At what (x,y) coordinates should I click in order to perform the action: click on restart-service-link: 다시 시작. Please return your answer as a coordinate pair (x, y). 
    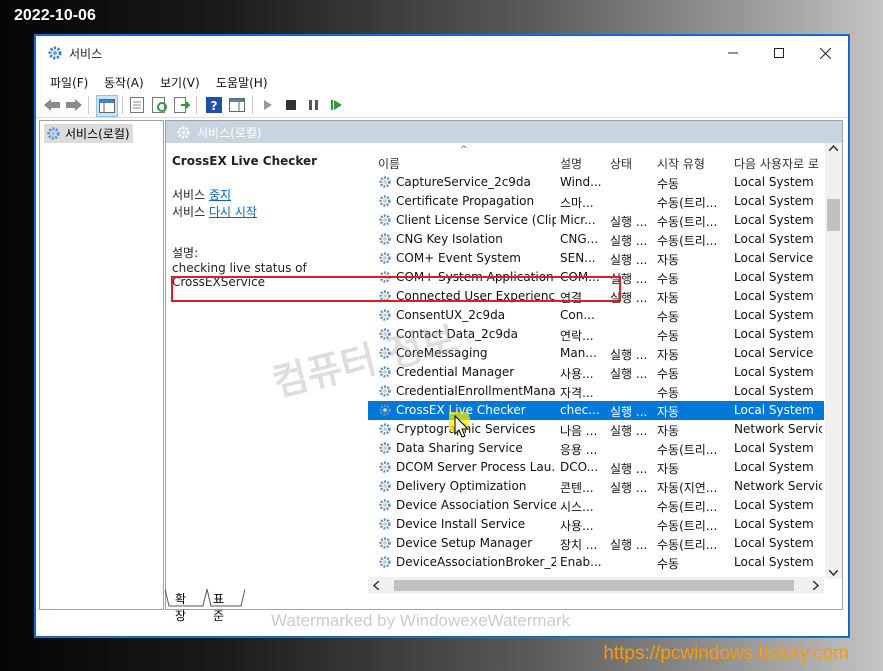
    Looking at the image, I should click on (233, 212).